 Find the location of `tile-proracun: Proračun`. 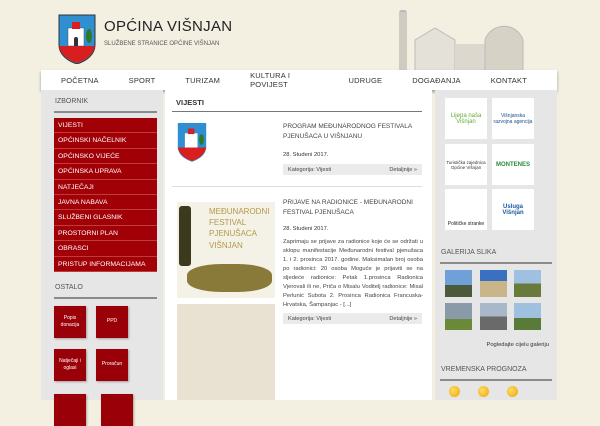

tile-proracun: Proračun is located at coordinates (112, 365).